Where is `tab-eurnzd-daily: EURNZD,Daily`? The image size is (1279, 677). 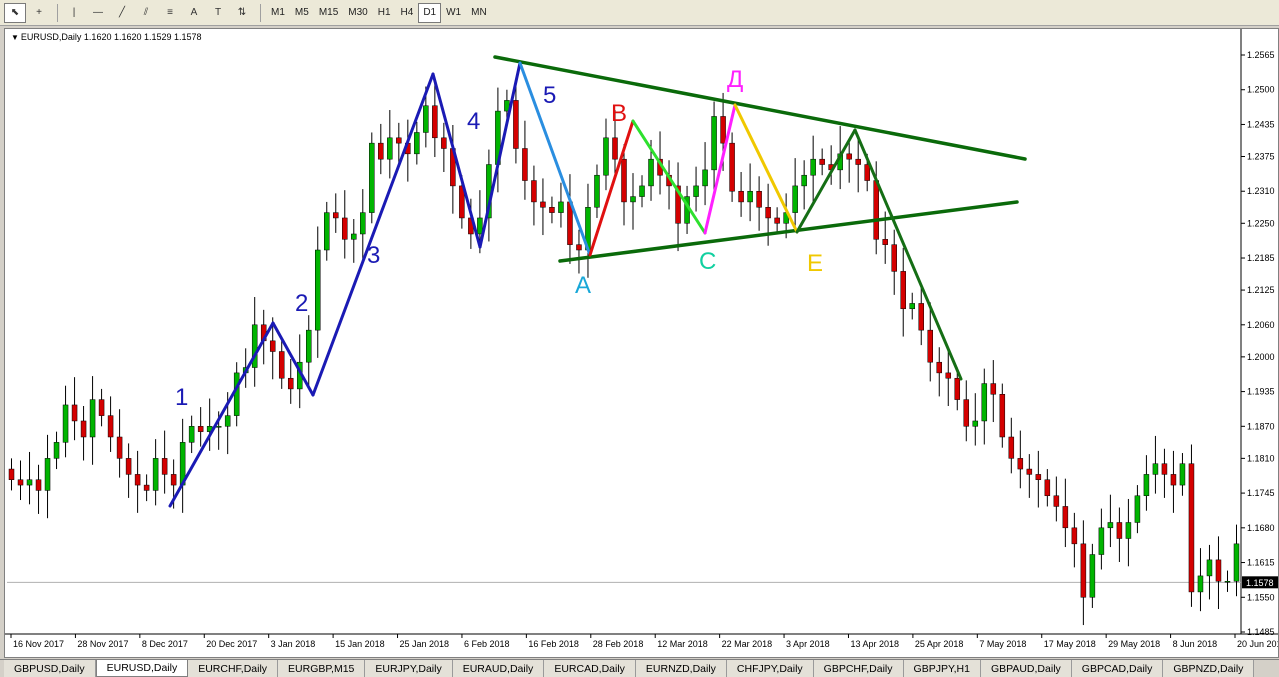 tab-eurnzd-daily: EURNZD,Daily is located at coordinates (681, 668).